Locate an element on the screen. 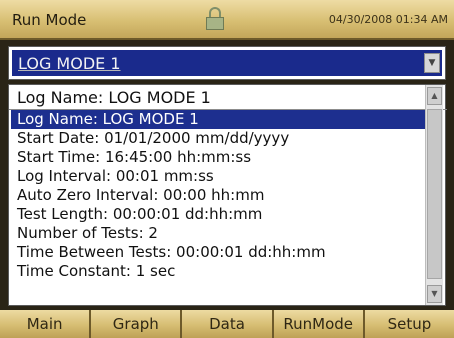  scroll-down-icon: ▼ is located at coordinates (434, 294).